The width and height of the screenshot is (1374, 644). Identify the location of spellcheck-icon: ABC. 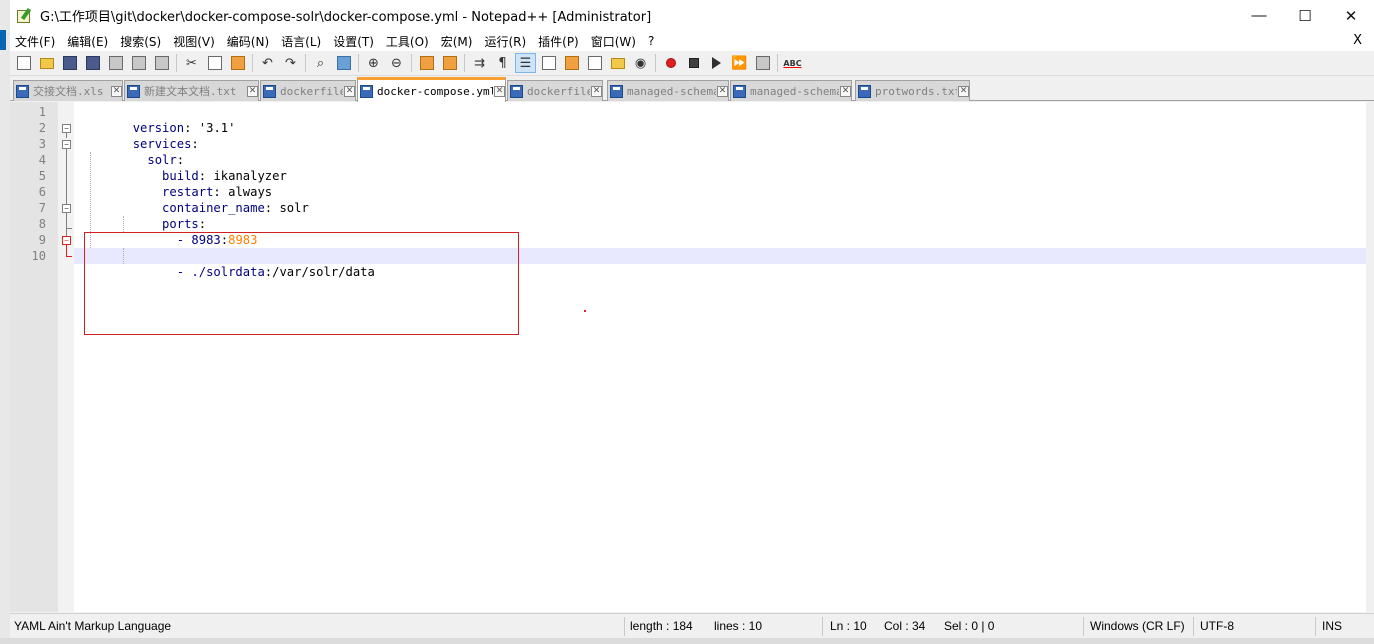
(792, 63).